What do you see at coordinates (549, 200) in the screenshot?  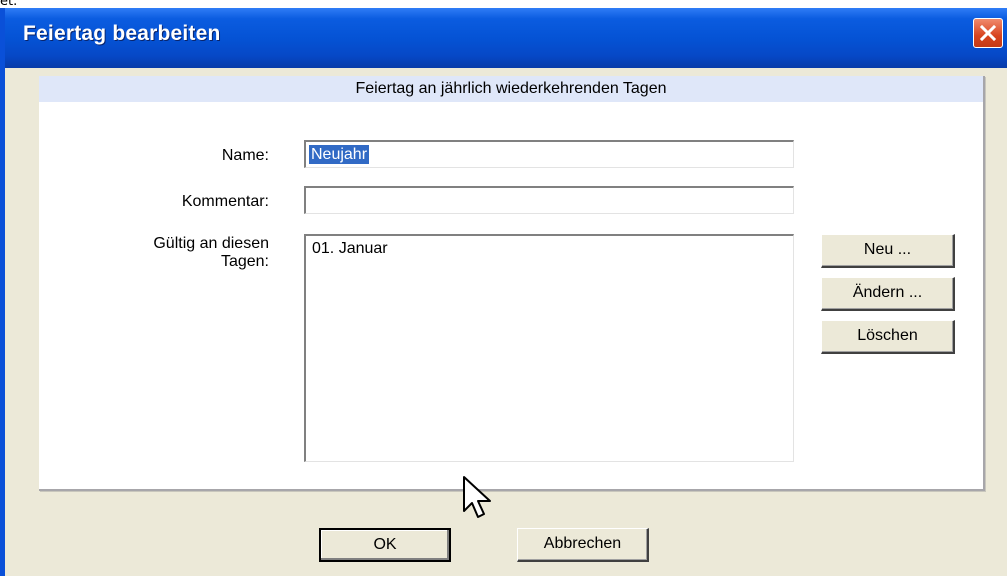 I see `comment-field` at bounding box center [549, 200].